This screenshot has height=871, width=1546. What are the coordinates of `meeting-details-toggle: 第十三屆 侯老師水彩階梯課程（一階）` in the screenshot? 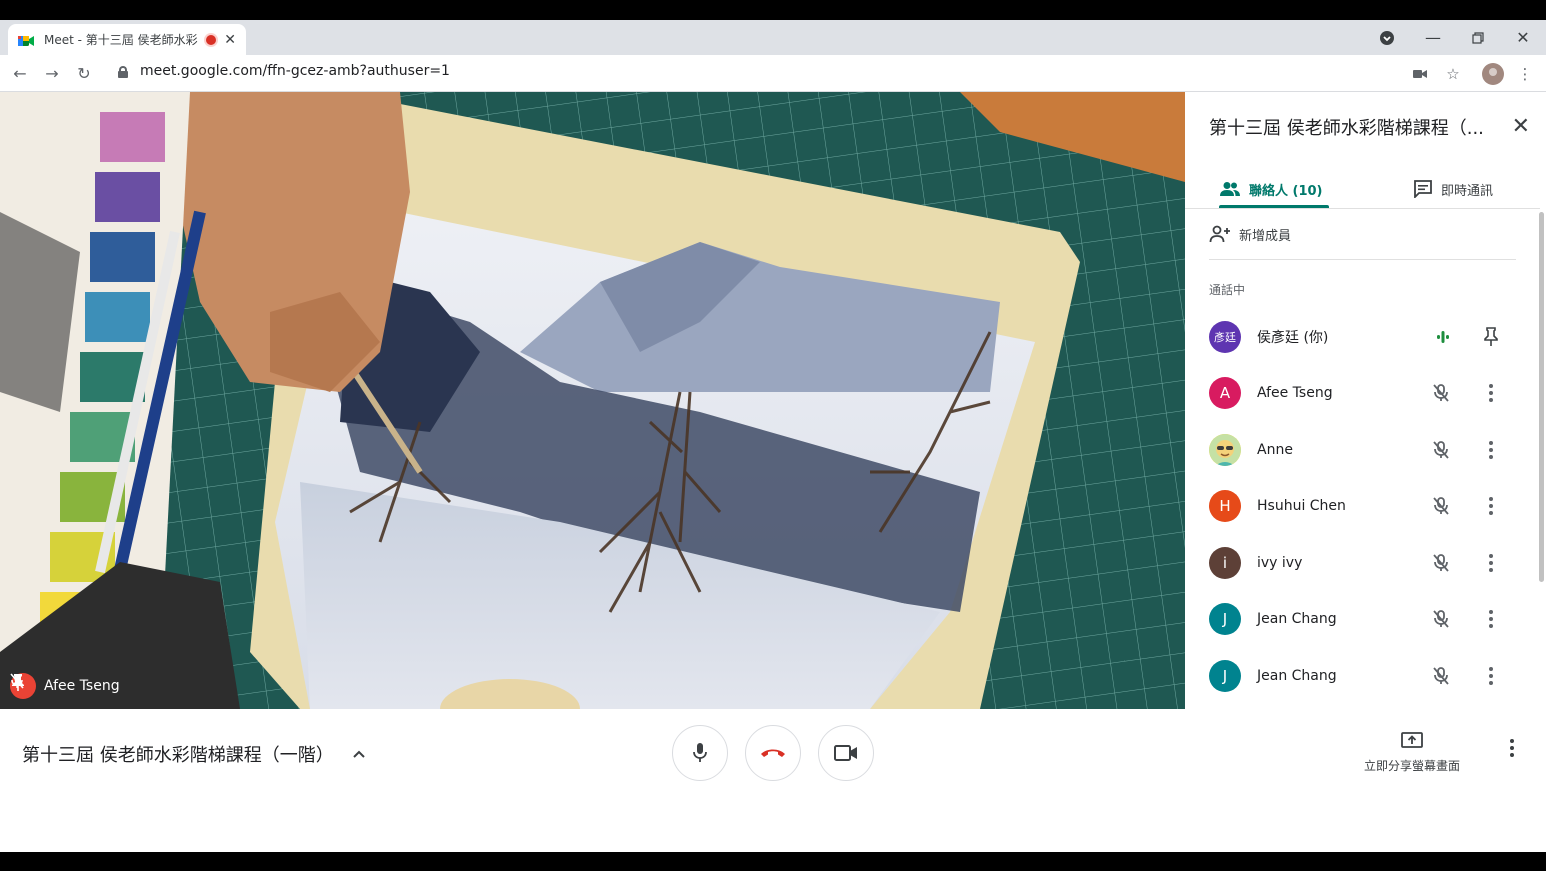 It's located at (194, 754).